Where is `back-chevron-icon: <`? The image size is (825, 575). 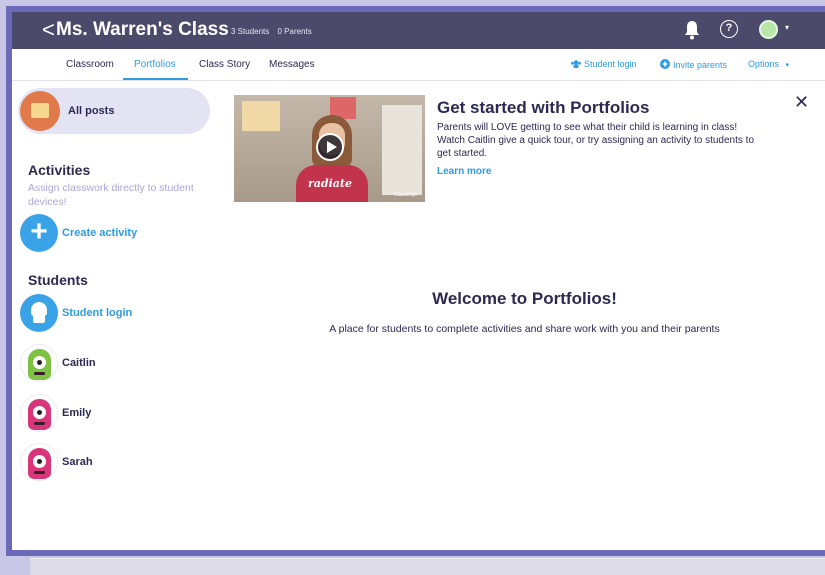 back-chevron-icon: < is located at coordinates (48, 30).